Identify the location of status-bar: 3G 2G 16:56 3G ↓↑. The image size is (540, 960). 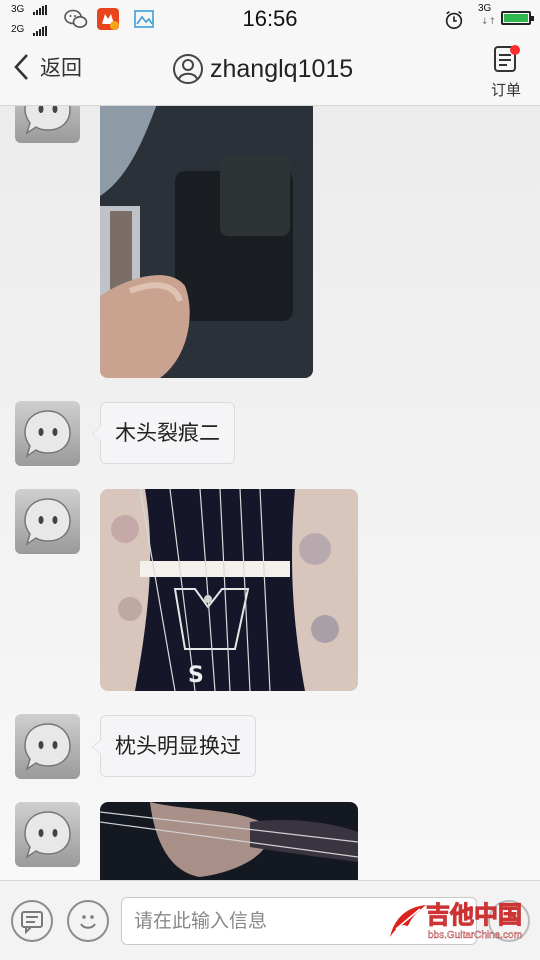
(270, 19).